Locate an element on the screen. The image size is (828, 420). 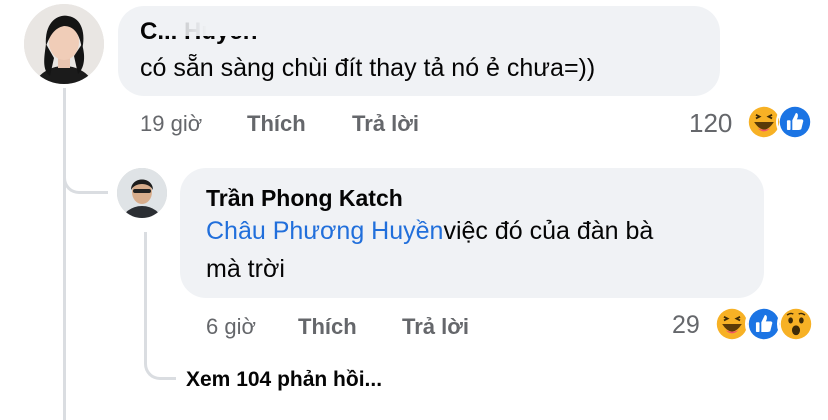
thread-line-main is located at coordinates (64, 254).